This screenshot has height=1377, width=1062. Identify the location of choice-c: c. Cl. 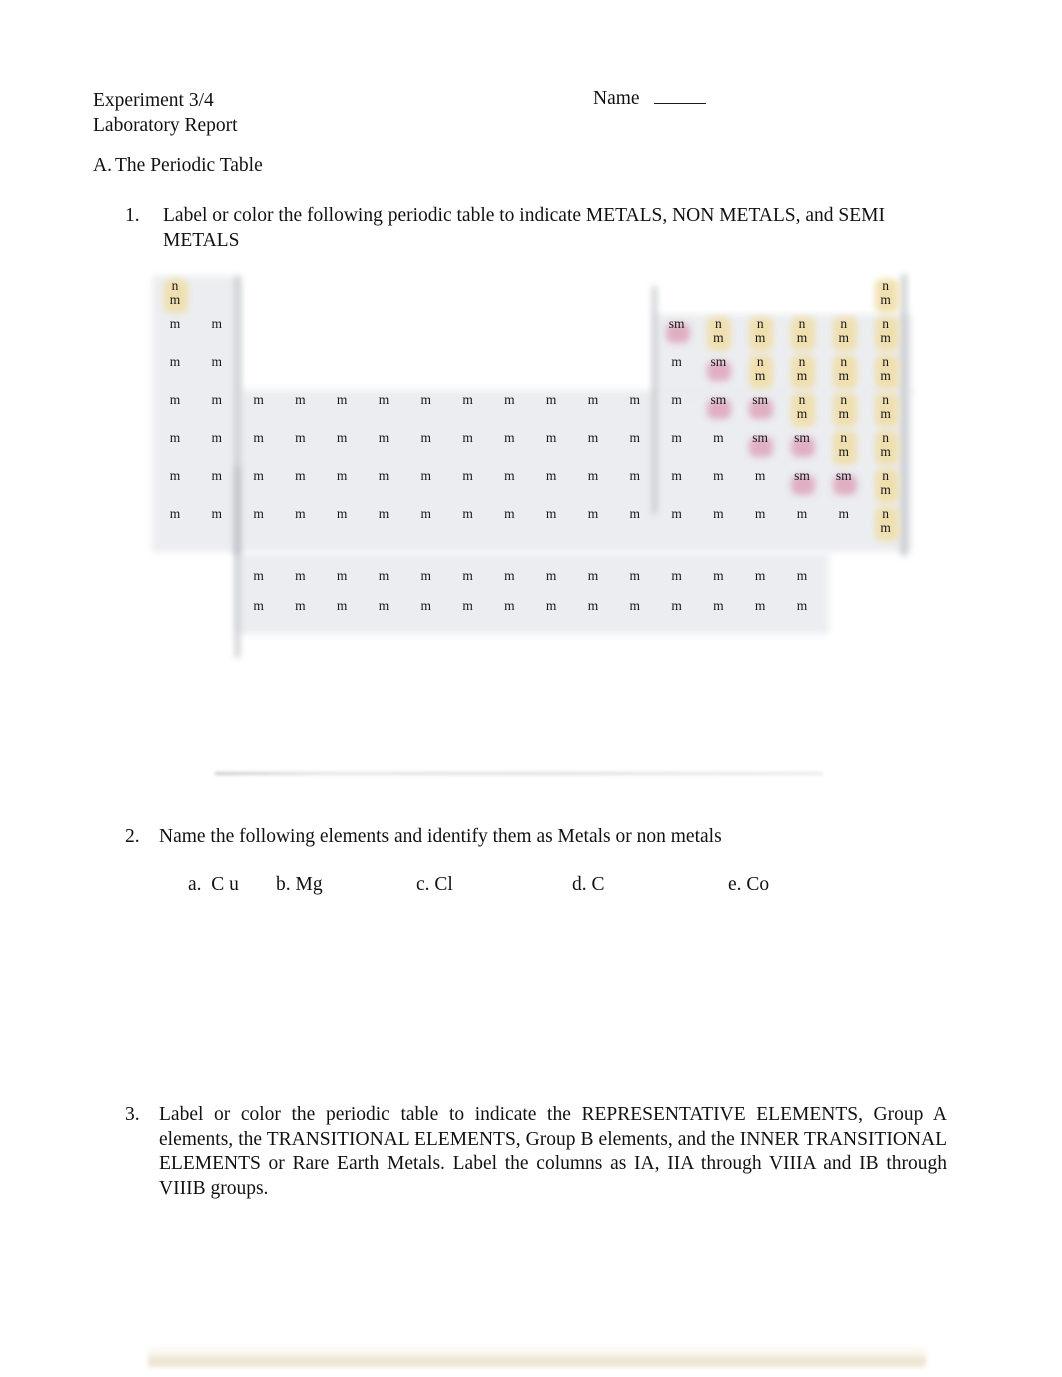
(434, 885).